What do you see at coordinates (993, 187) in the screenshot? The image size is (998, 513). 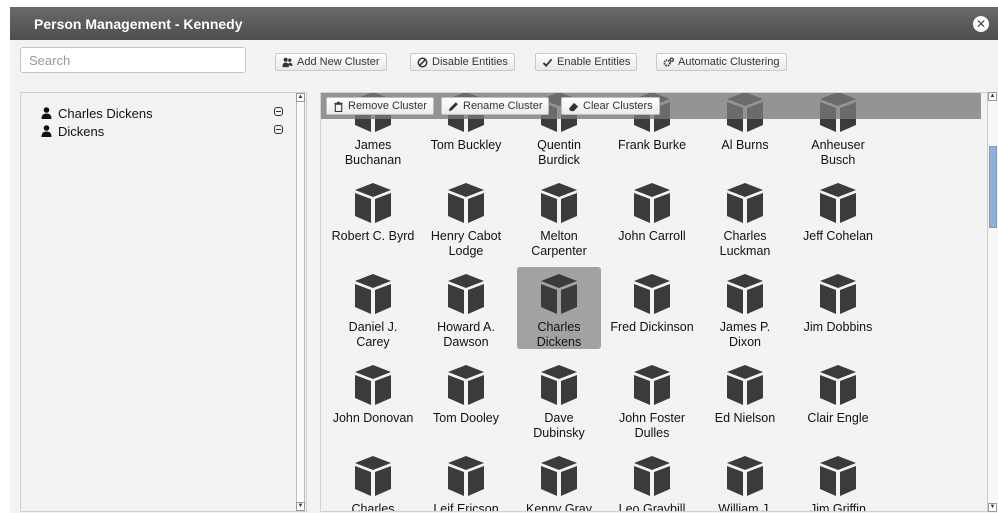 I see `scroll-thumb` at bounding box center [993, 187].